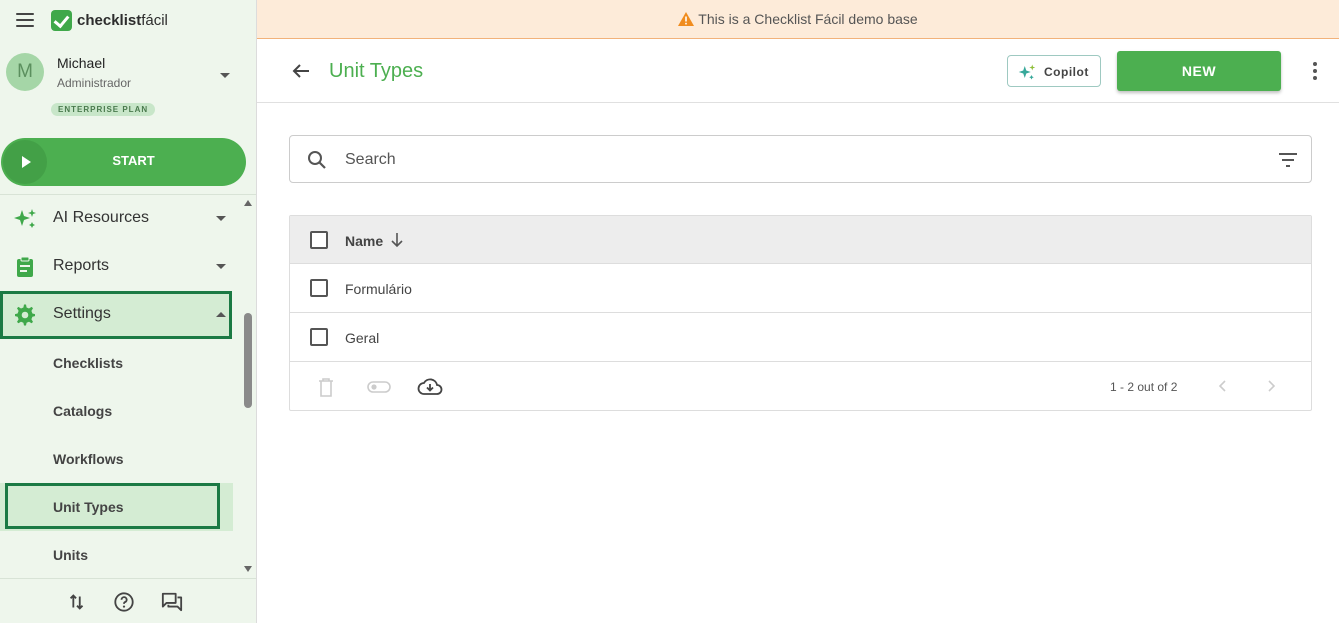 The image size is (1339, 623). I want to click on cloud-download-icon, so click(430, 387).